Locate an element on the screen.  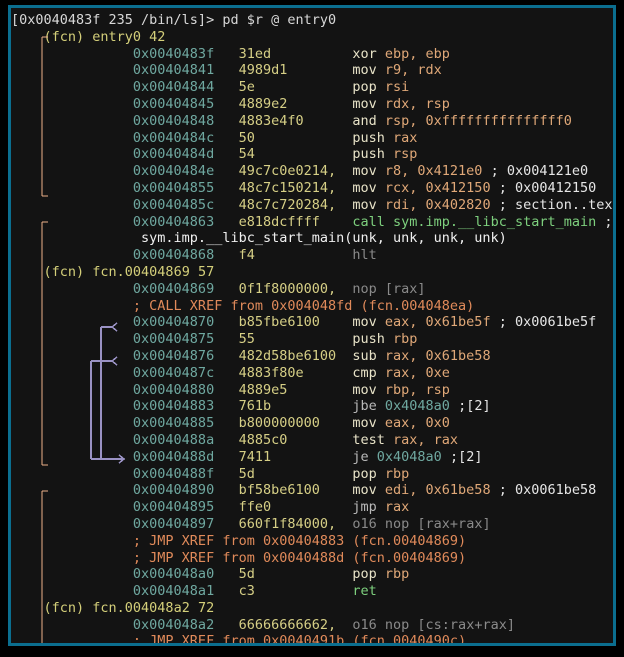
instruction-row: 0x00404868 f4 hlt is located at coordinates (312, 255).